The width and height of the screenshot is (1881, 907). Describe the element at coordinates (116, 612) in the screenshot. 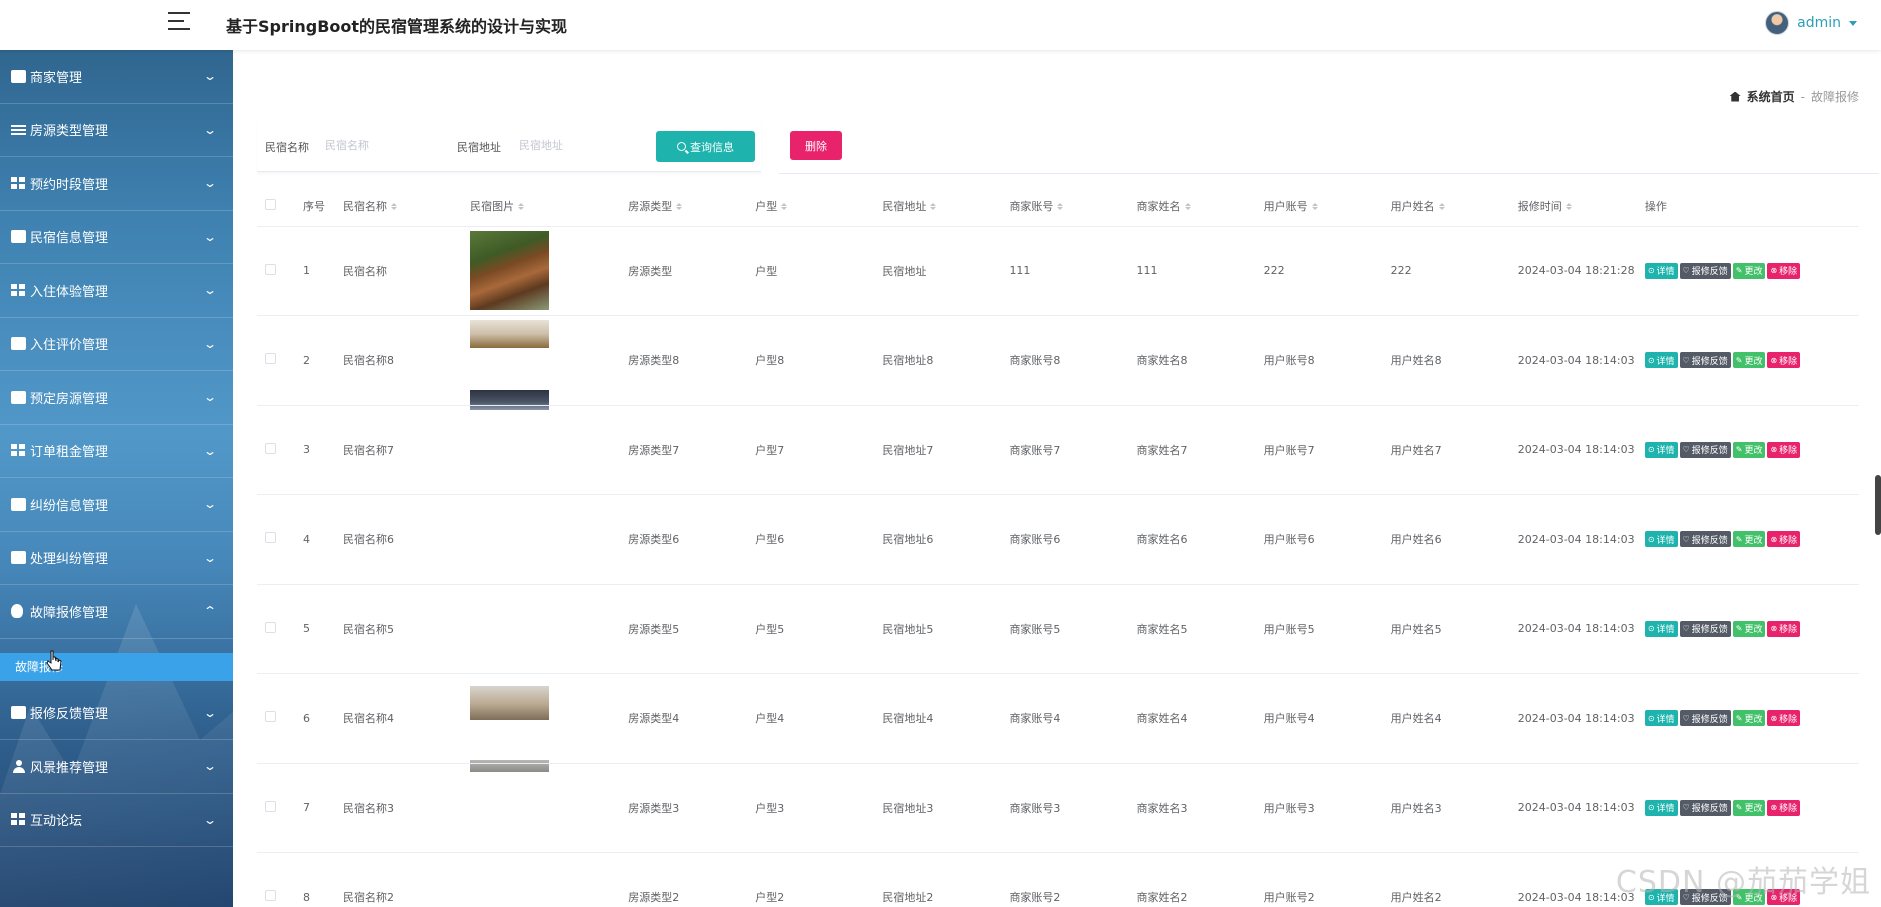

I see `sidebar-item-10: 故障报修管理 ⌃` at that location.